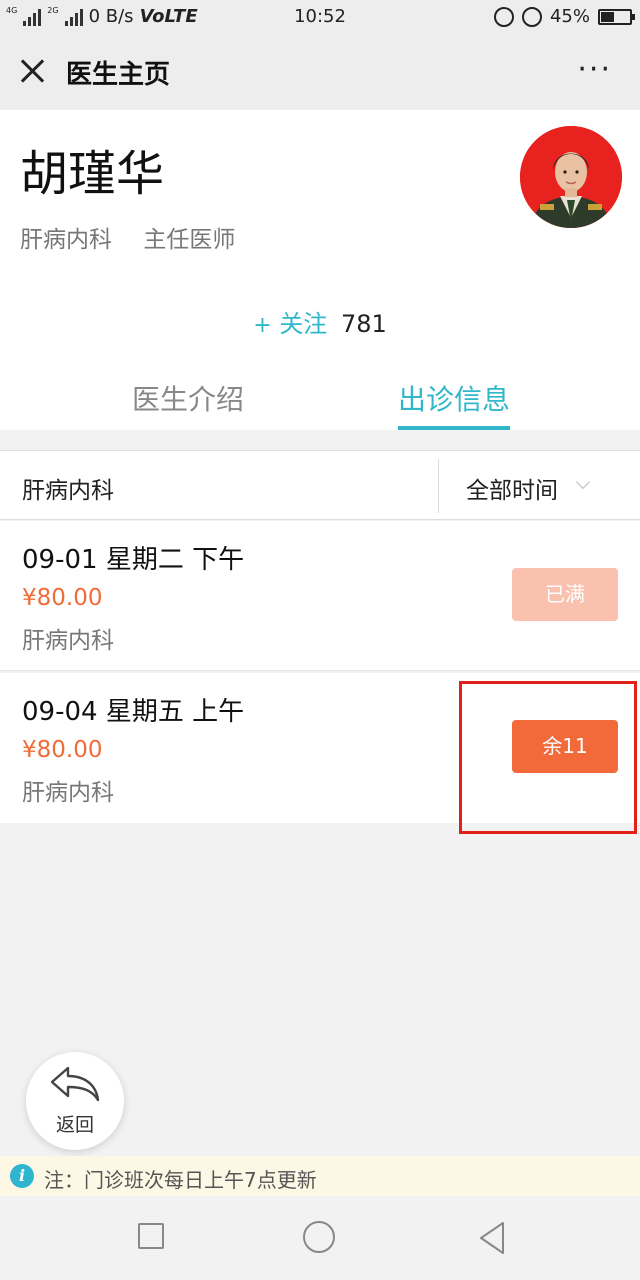 Image resolution: width=640 pixels, height=1280 pixels. What do you see at coordinates (363, 324) in the screenshot?
I see `follow-count: 781` at bounding box center [363, 324].